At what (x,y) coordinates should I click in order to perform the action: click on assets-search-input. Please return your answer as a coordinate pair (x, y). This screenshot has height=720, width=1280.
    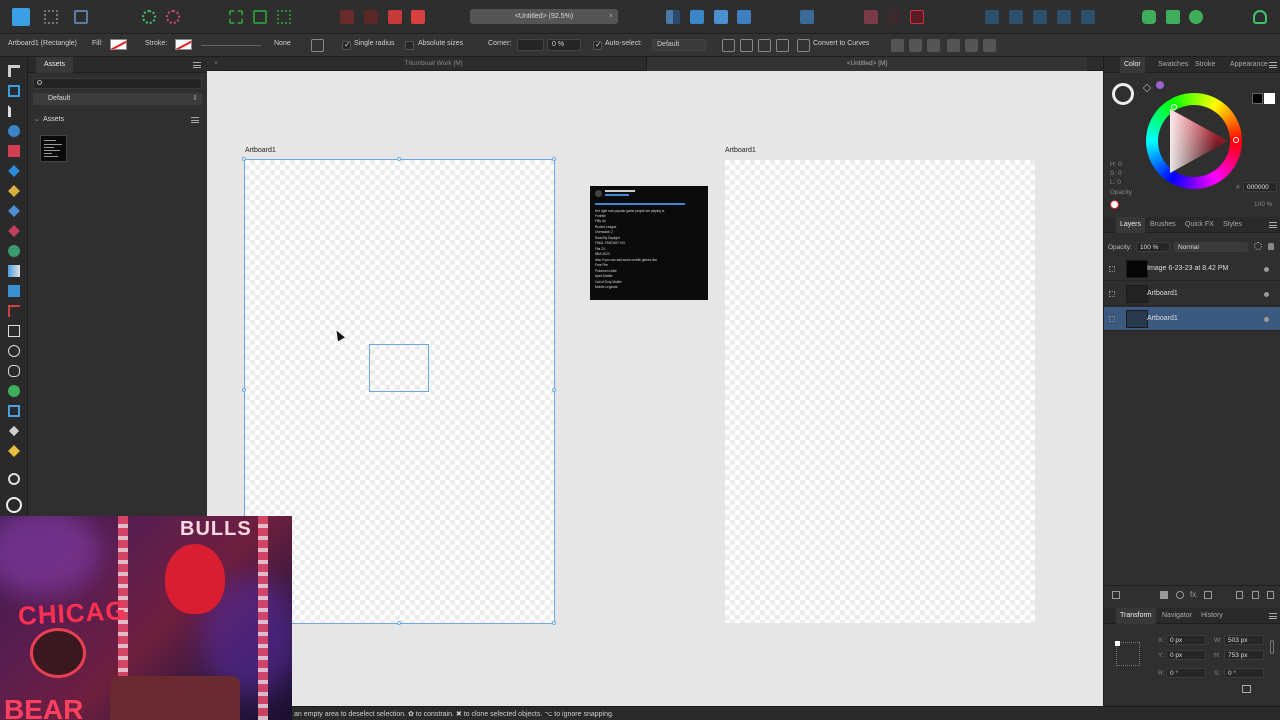
    Looking at the image, I should click on (117, 83).